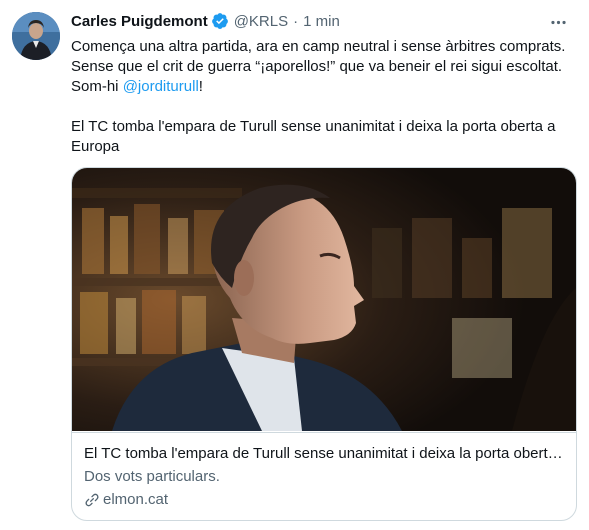  I want to click on card-domain-text: elmon.cat, so click(135, 500).